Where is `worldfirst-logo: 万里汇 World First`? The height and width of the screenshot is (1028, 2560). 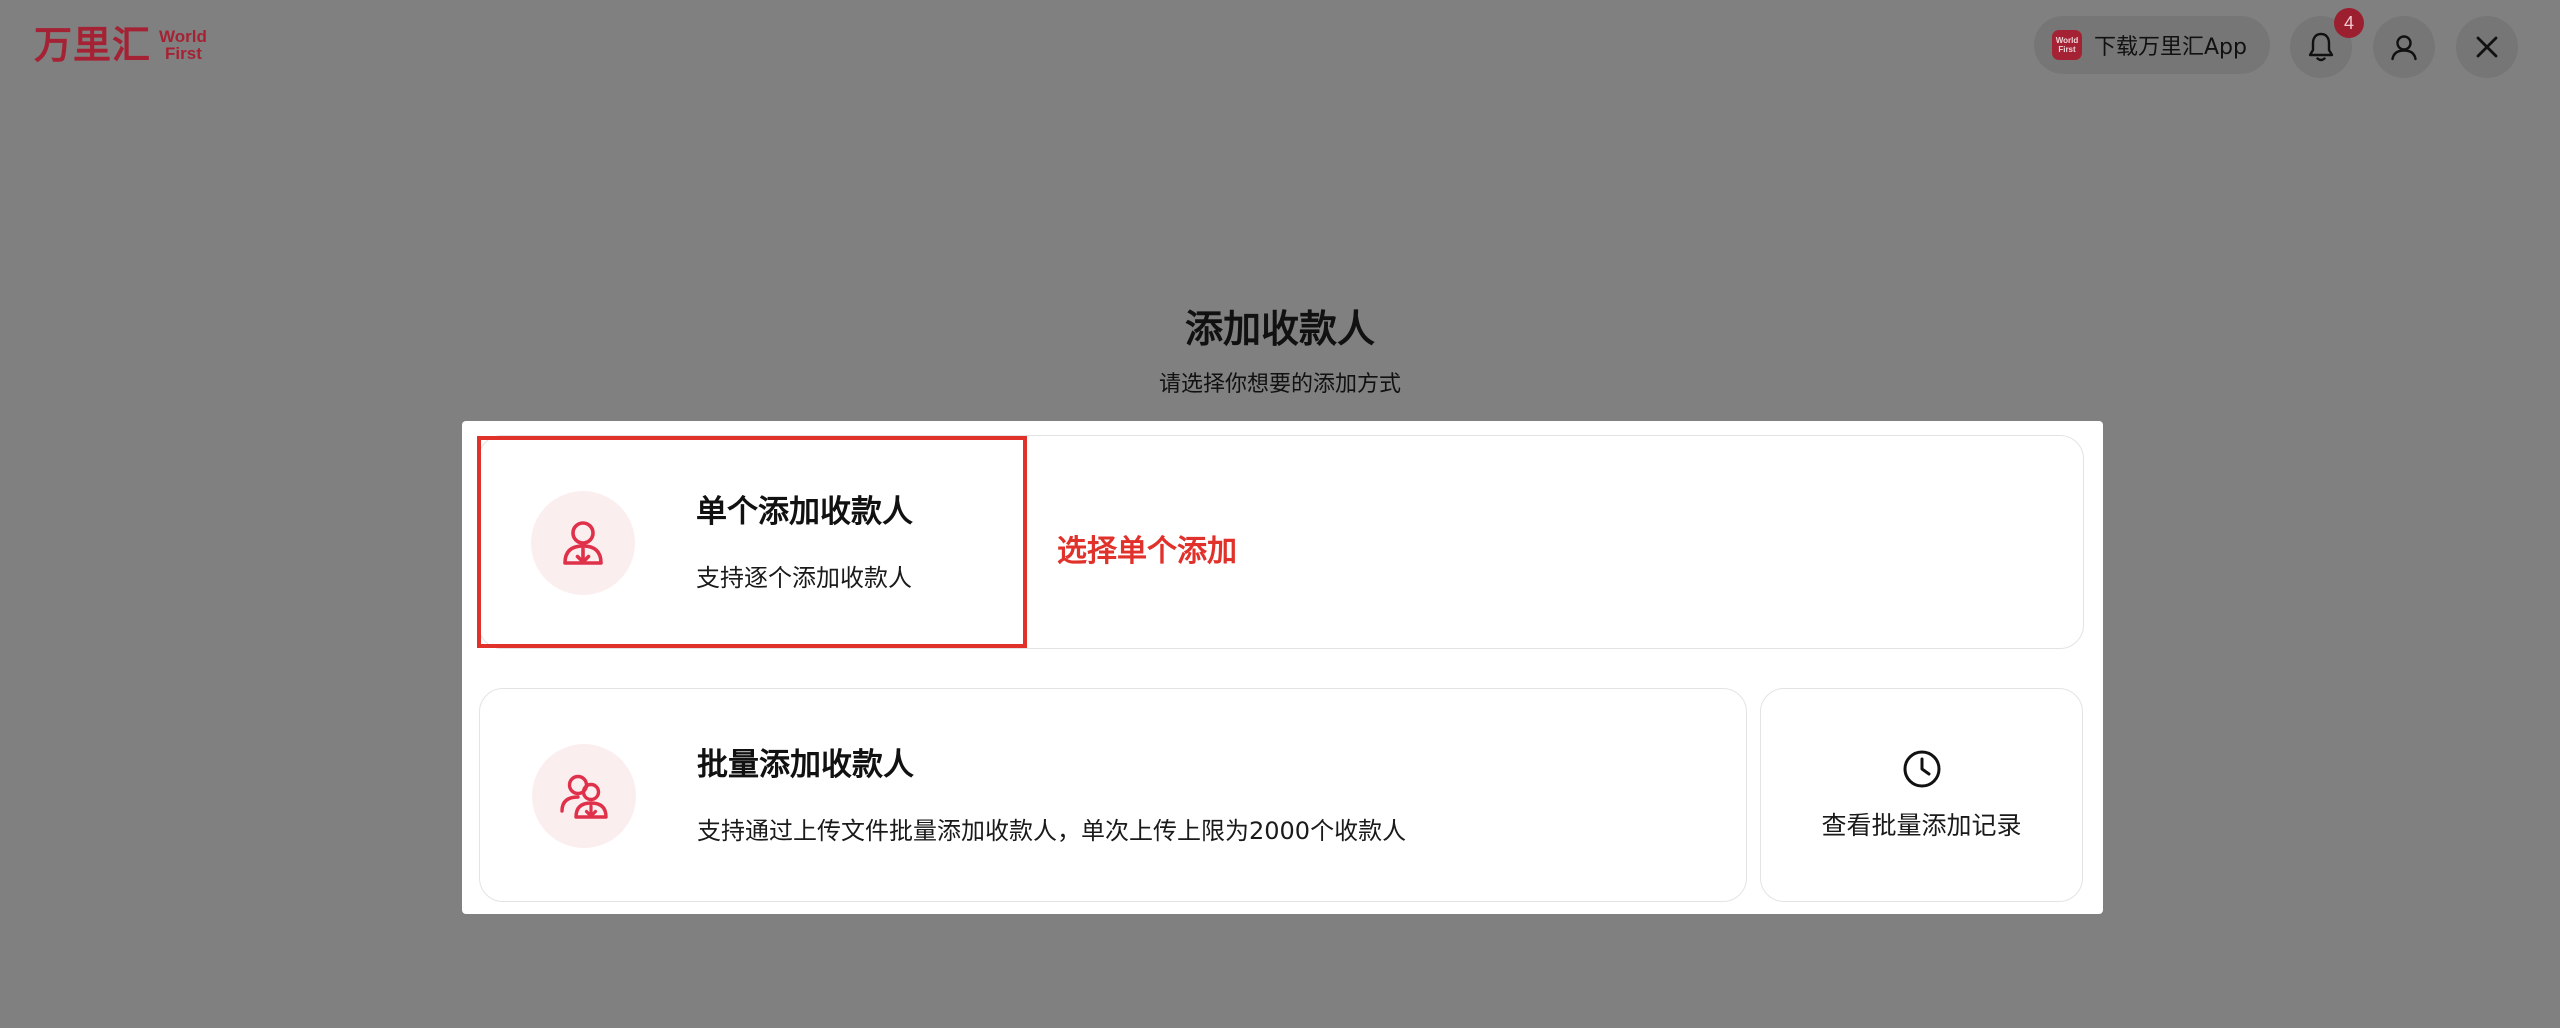
worldfirst-logo: 万里汇 World First is located at coordinates (120, 45).